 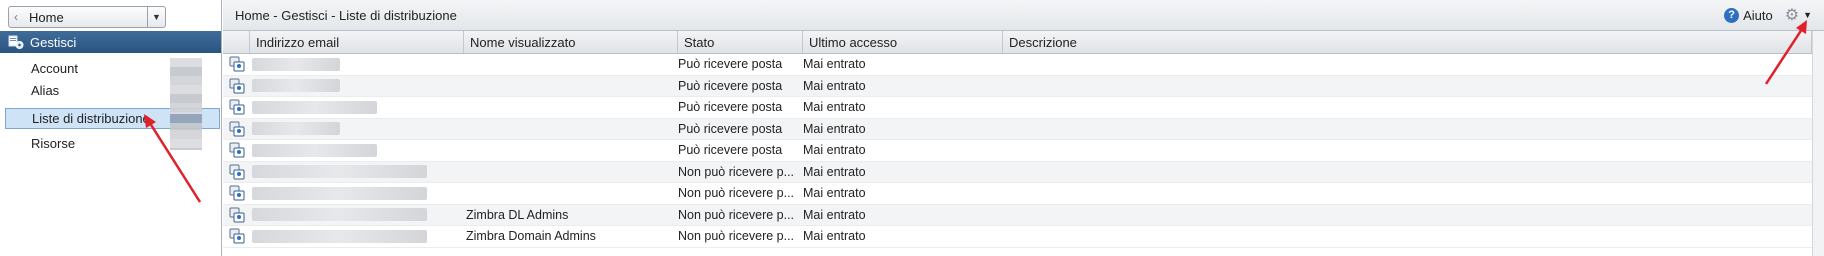 What do you see at coordinates (1407, 42) in the screenshot?
I see `column-header-description: Descrizione` at bounding box center [1407, 42].